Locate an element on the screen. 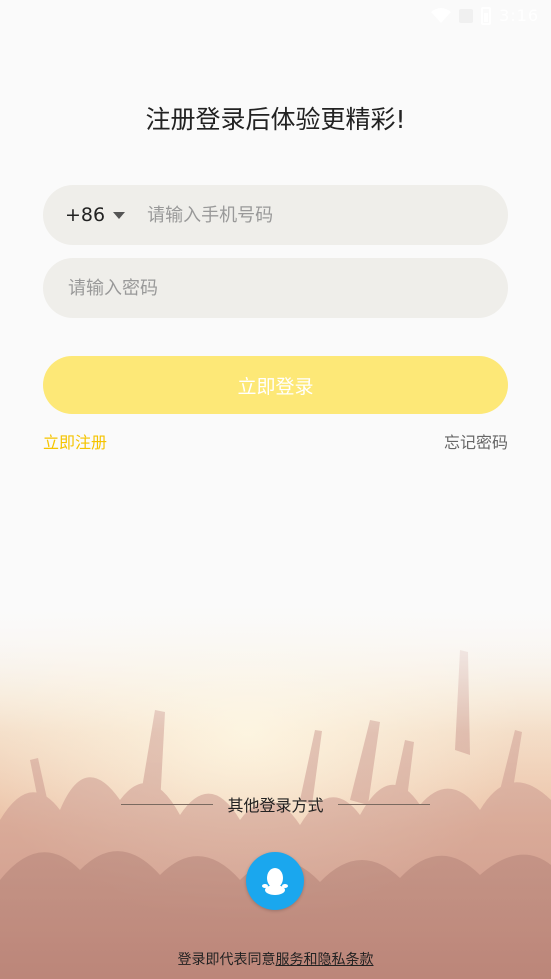  divider-left is located at coordinates (167, 804).